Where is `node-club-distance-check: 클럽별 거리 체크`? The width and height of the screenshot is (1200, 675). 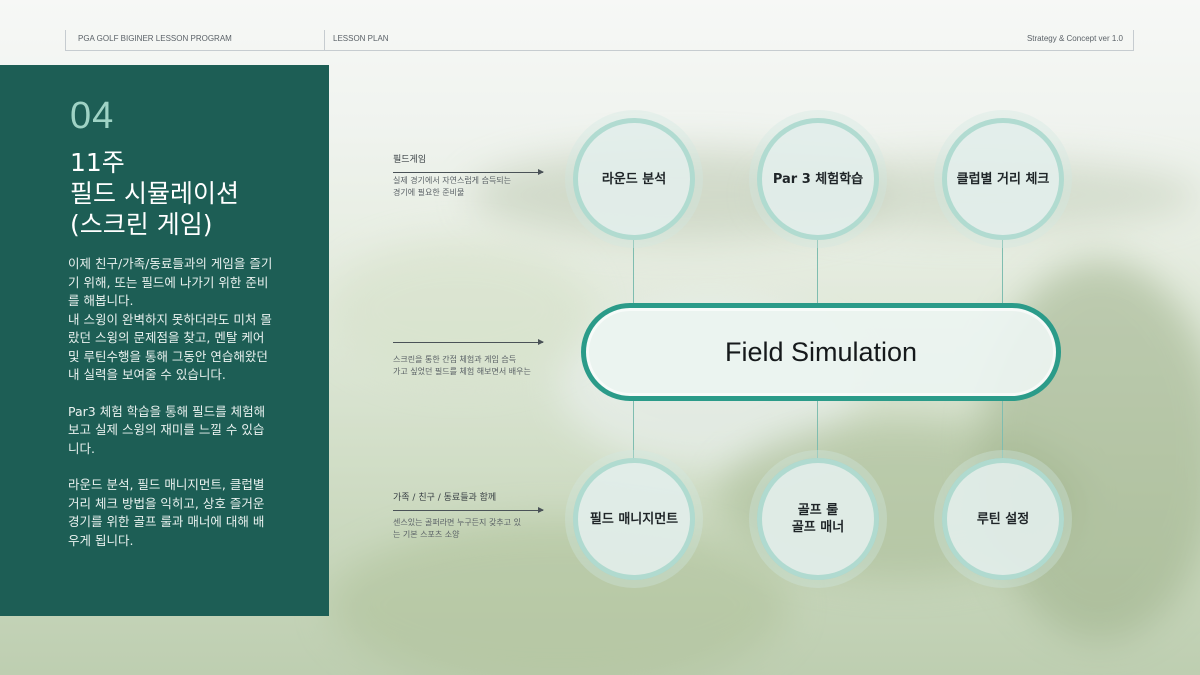
node-club-distance-check: 클럽별 거리 체크 is located at coordinates (1003, 179).